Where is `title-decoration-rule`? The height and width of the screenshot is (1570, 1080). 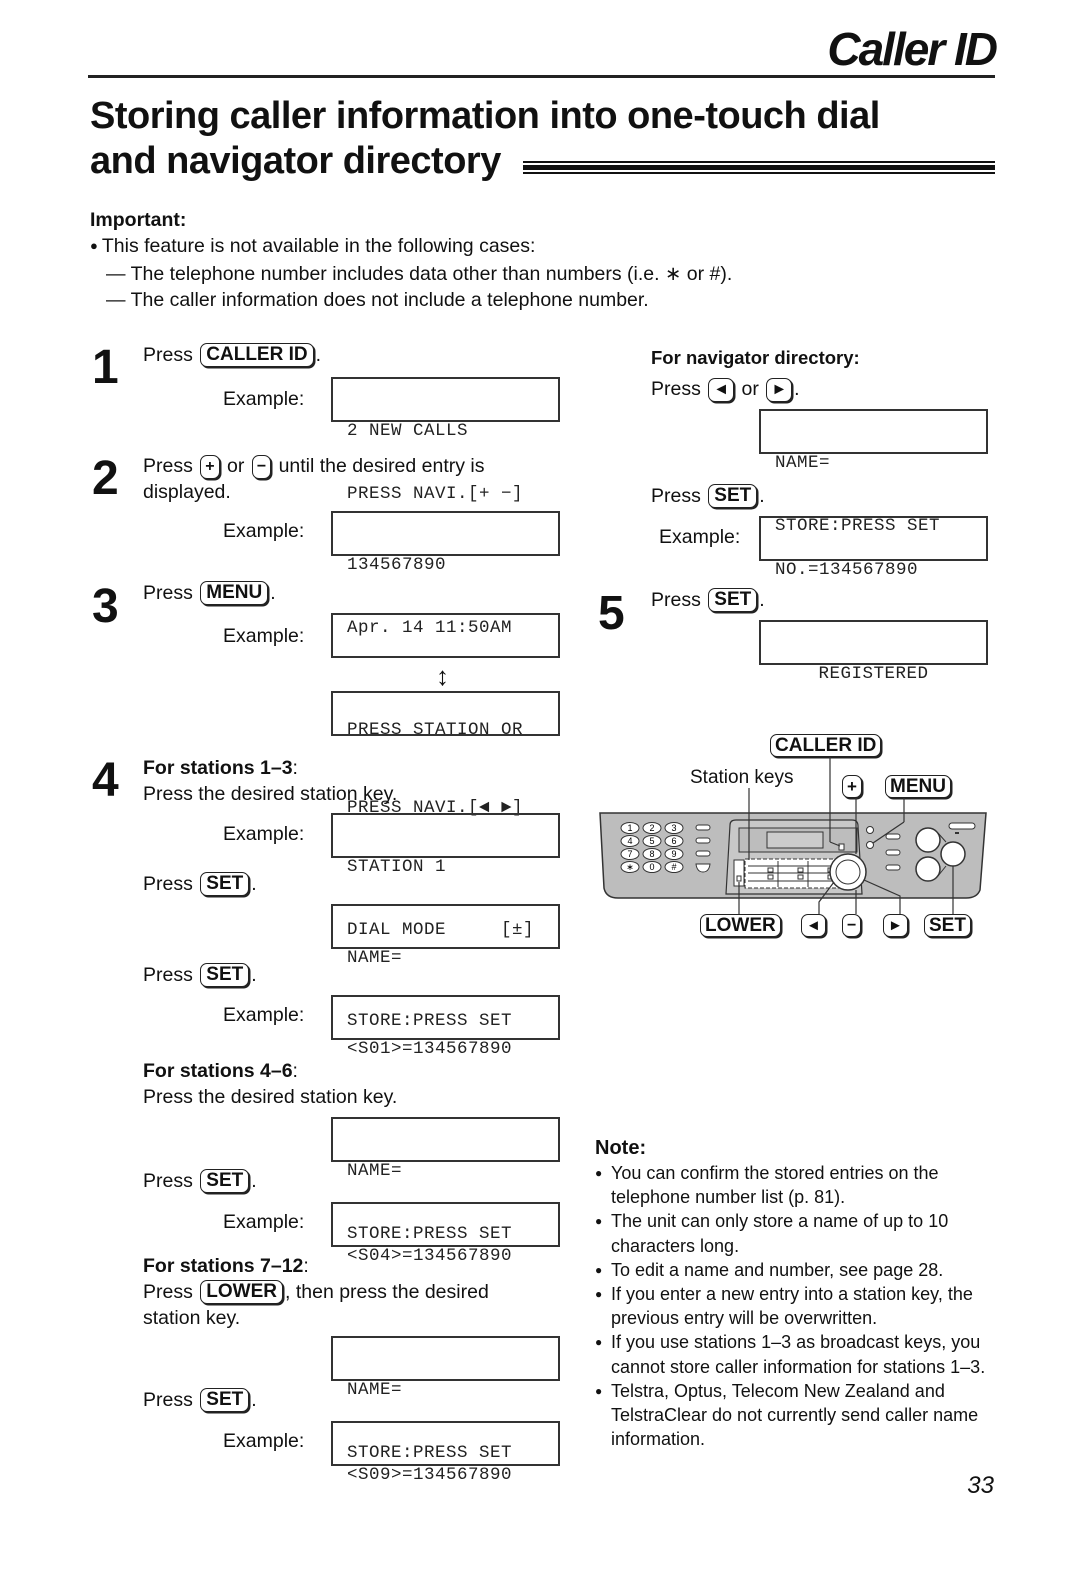
title-decoration-rule is located at coordinates (759, 167).